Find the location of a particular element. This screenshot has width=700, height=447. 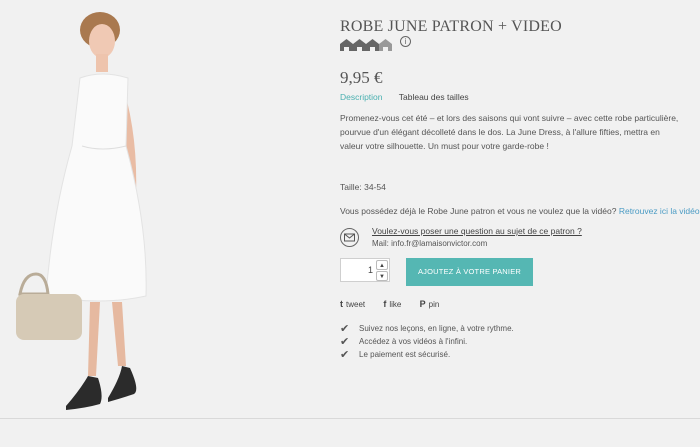

tweet-button: t tweet is located at coordinates (353, 304).